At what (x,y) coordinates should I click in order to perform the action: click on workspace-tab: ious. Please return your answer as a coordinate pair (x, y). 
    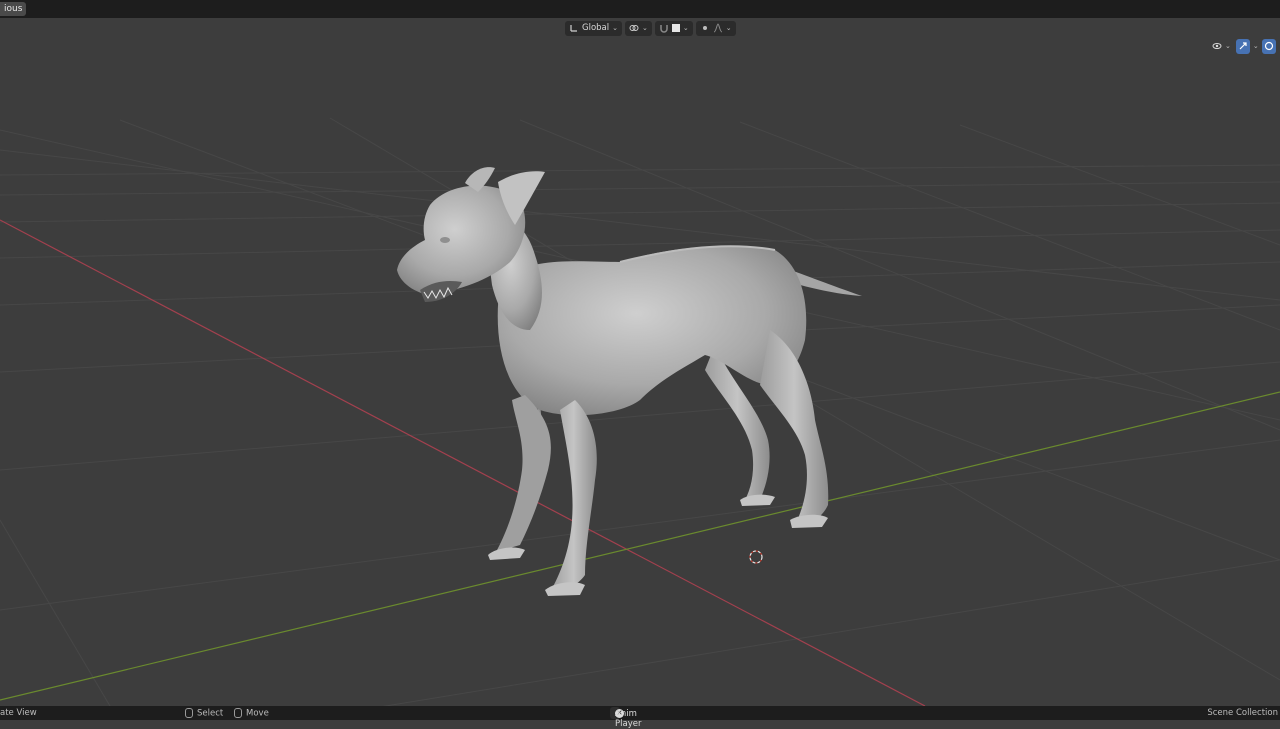
    Looking at the image, I should click on (13, 9).